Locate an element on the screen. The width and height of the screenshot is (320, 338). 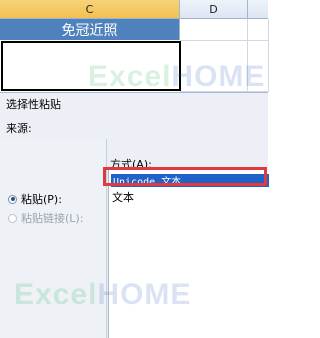
column-header-c: C is located at coordinates (90, 9).